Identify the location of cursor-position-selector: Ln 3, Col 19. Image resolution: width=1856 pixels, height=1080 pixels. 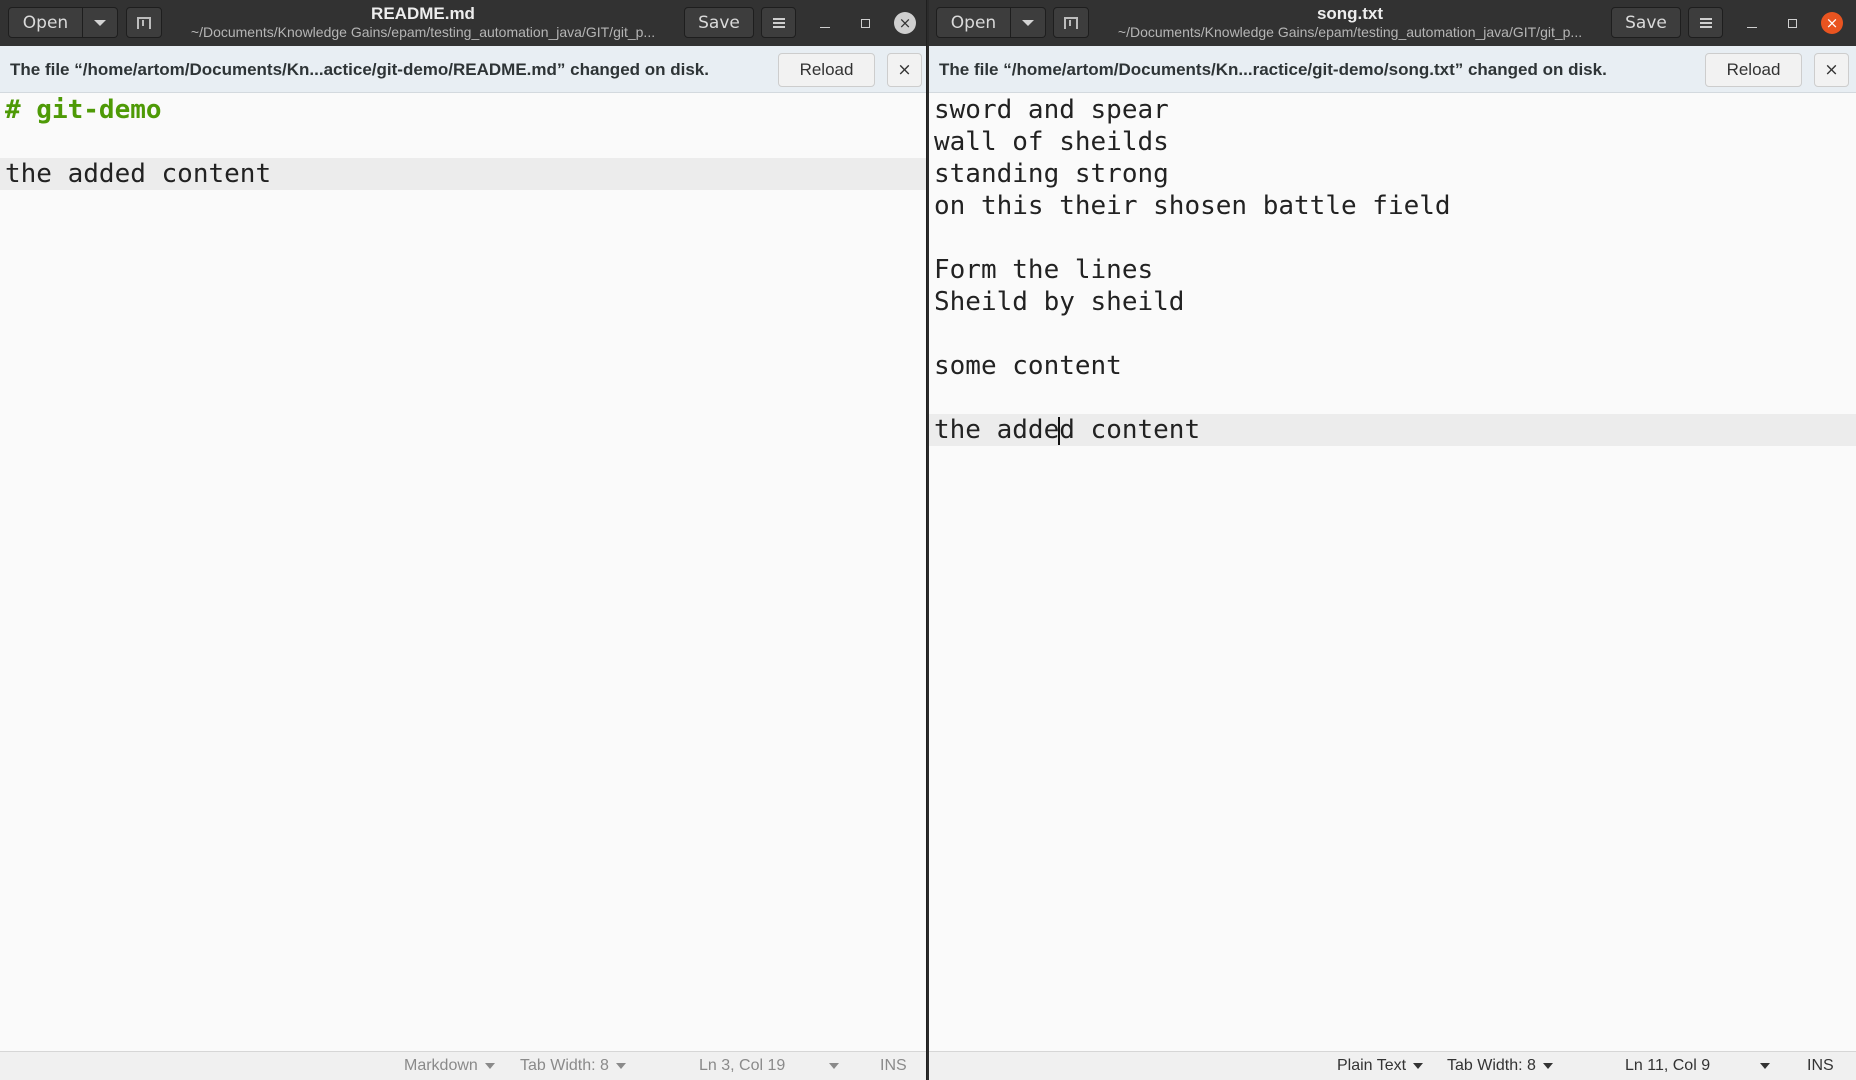
(769, 1066).